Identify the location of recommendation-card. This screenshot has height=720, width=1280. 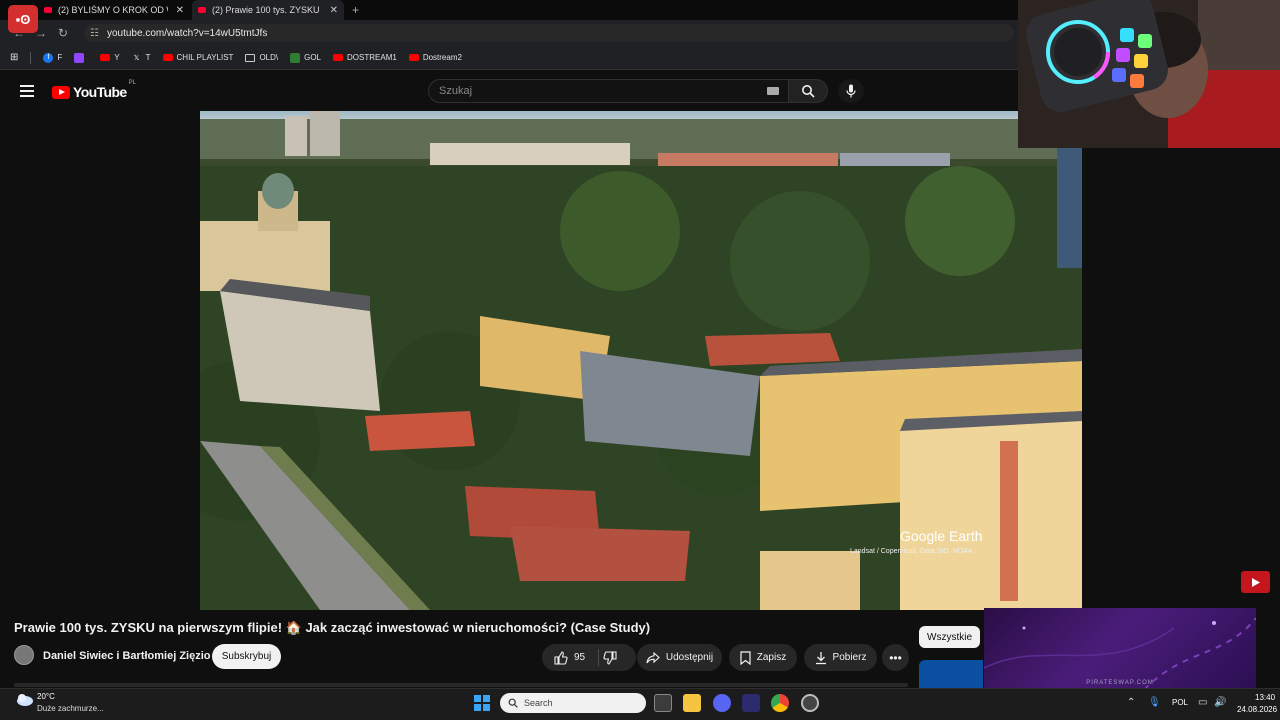
(951, 675).